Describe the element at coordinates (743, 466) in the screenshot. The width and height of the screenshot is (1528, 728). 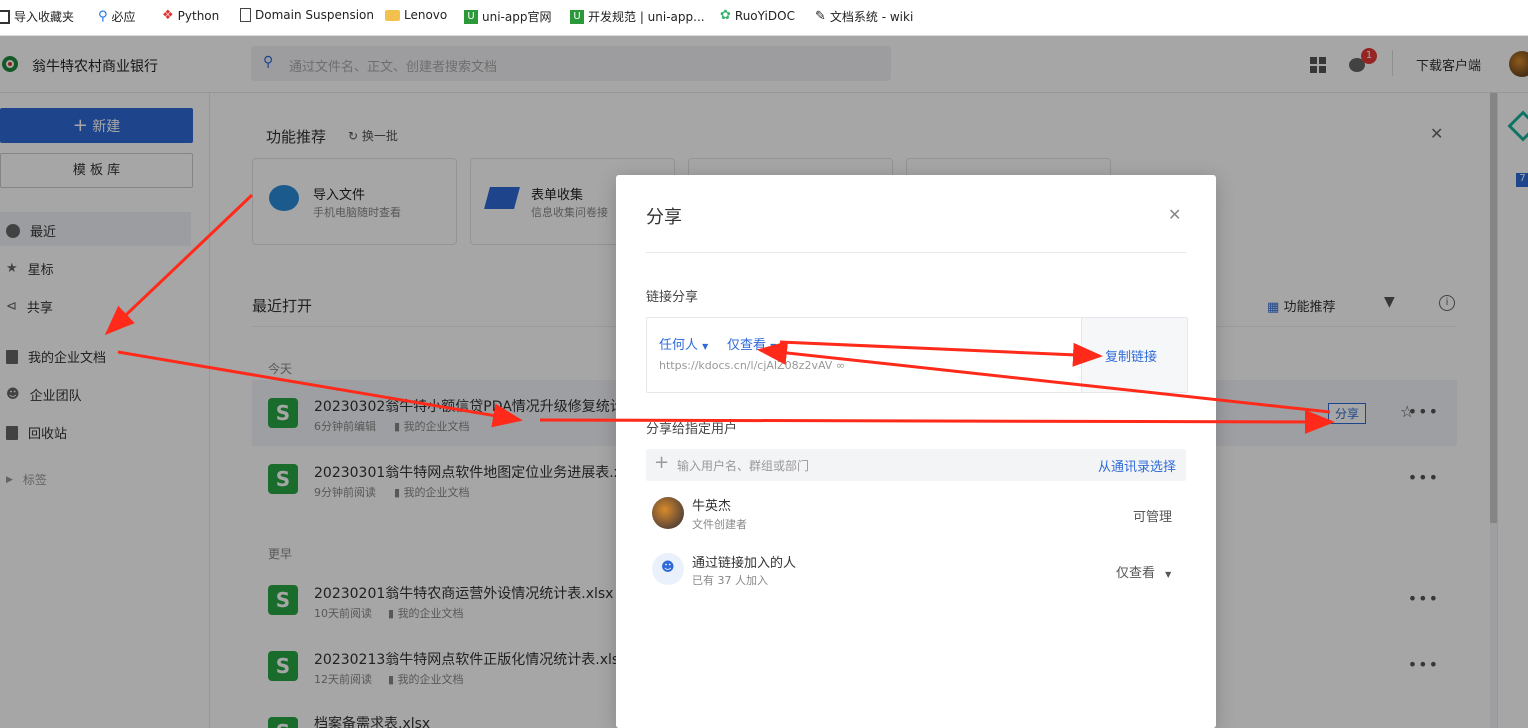
I see `input-placeholder: 输入用户名、群组或部门` at that location.